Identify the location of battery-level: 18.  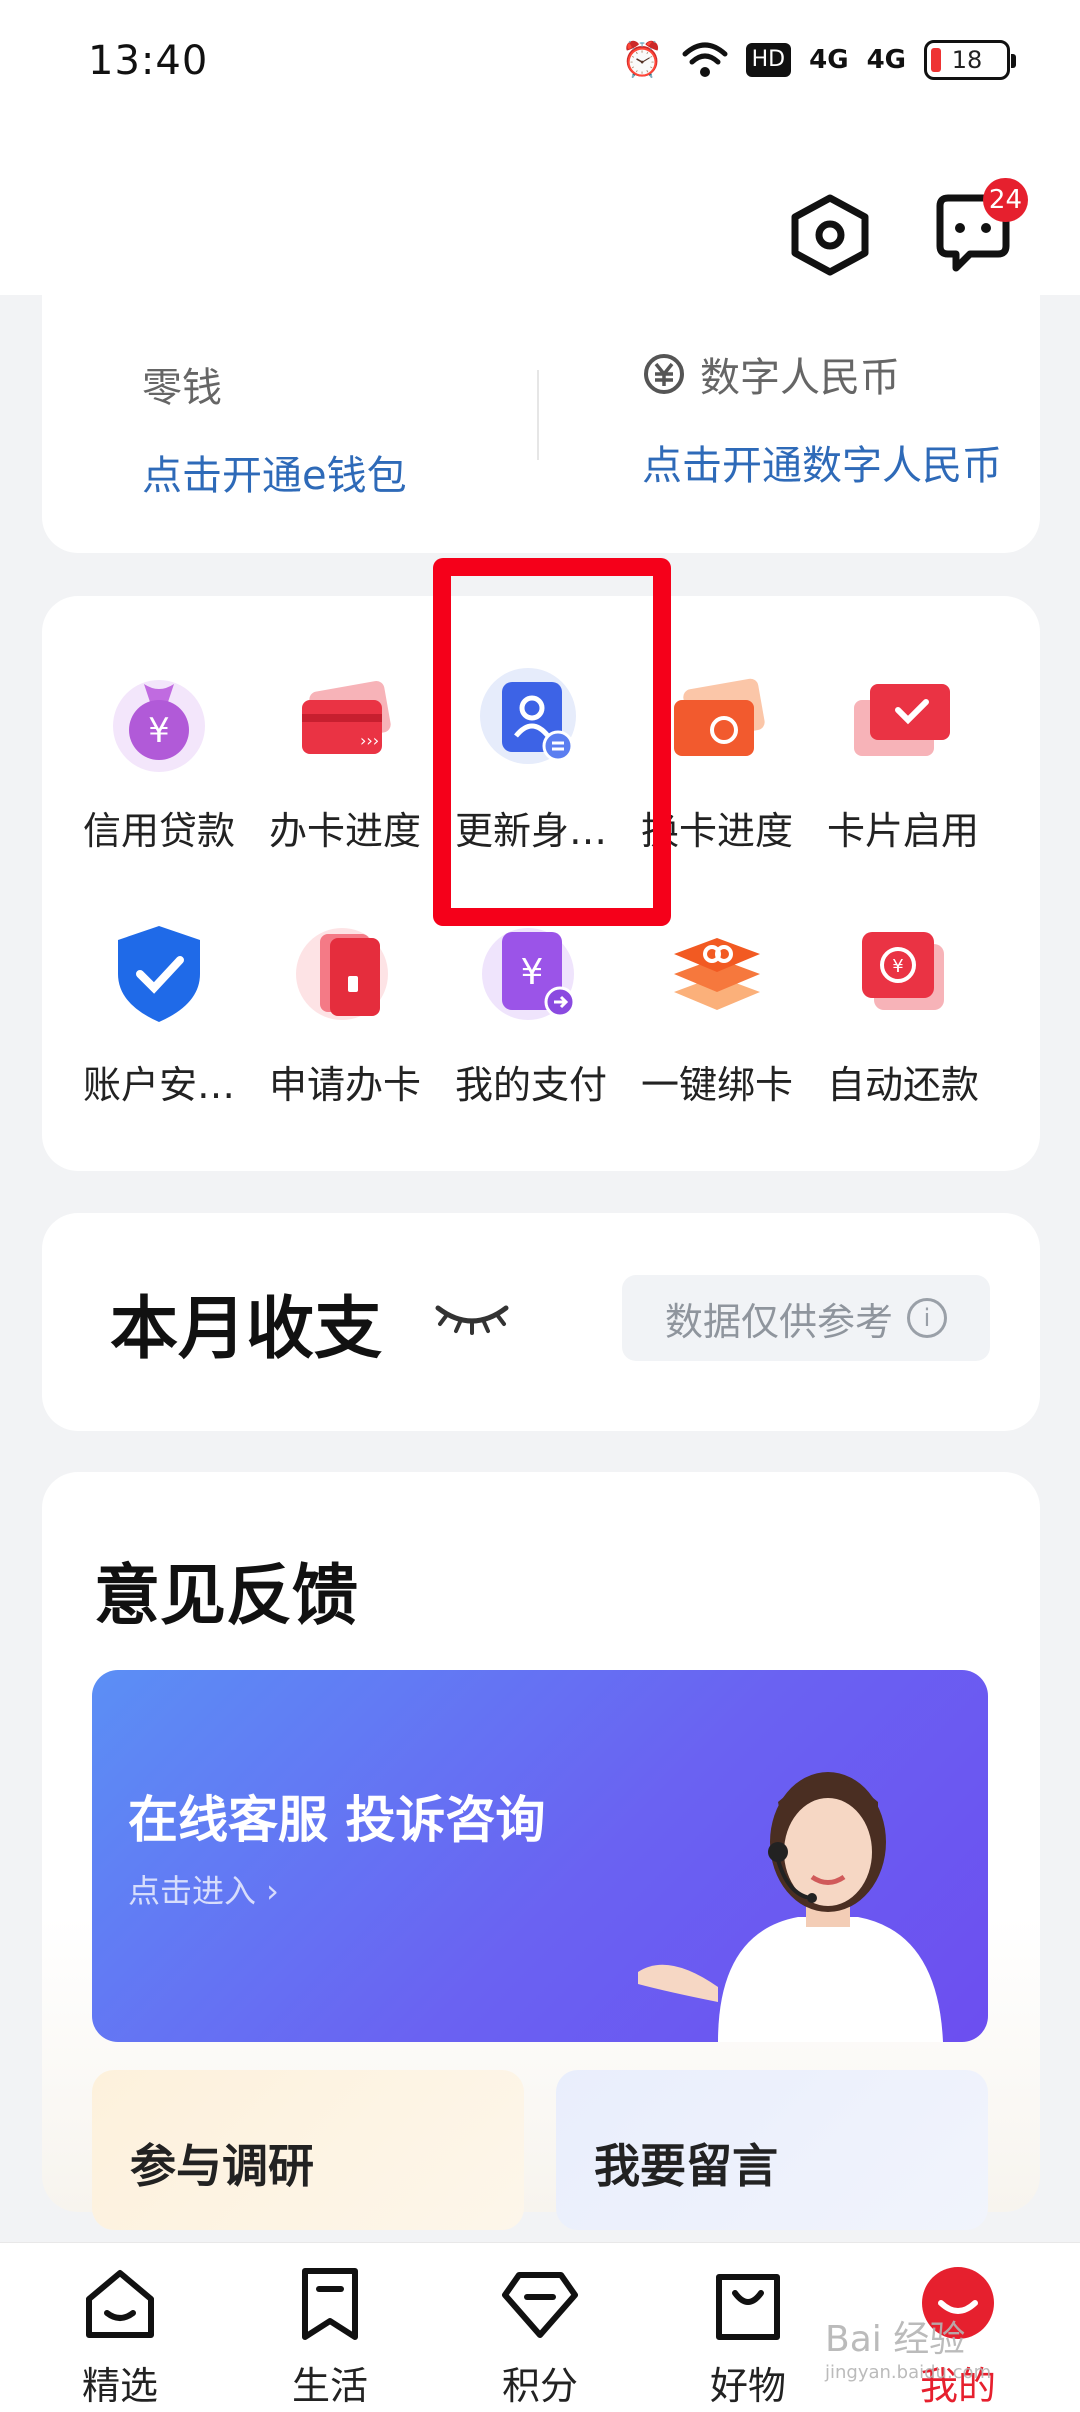
(967, 60).